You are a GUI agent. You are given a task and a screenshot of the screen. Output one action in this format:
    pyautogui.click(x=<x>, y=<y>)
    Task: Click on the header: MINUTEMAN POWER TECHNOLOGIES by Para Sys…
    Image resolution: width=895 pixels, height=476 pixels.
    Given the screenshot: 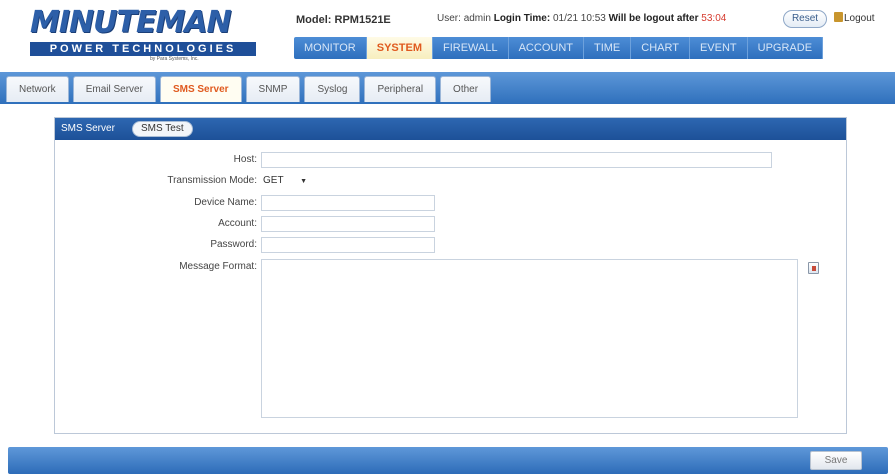 What is the action you would take?
    pyautogui.click(x=447, y=35)
    